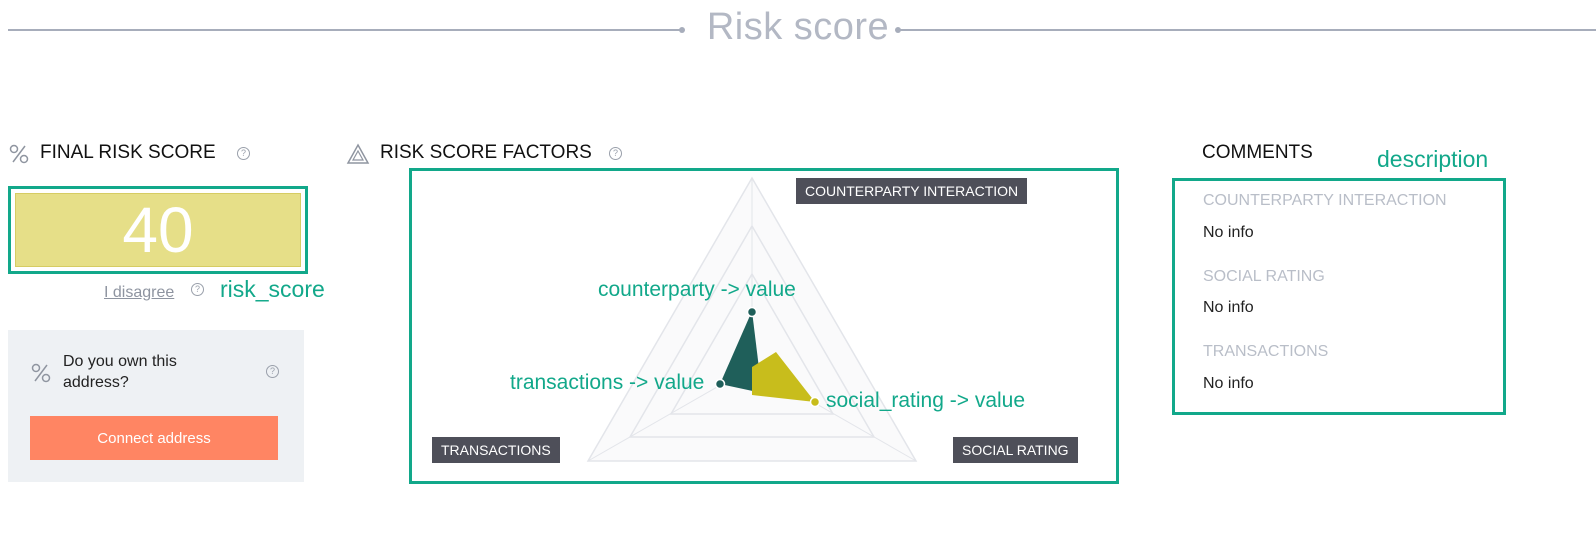 The width and height of the screenshot is (1596, 538). What do you see at coordinates (128, 152) in the screenshot?
I see `final-risk-score-title: FINAL RISK SCORE` at bounding box center [128, 152].